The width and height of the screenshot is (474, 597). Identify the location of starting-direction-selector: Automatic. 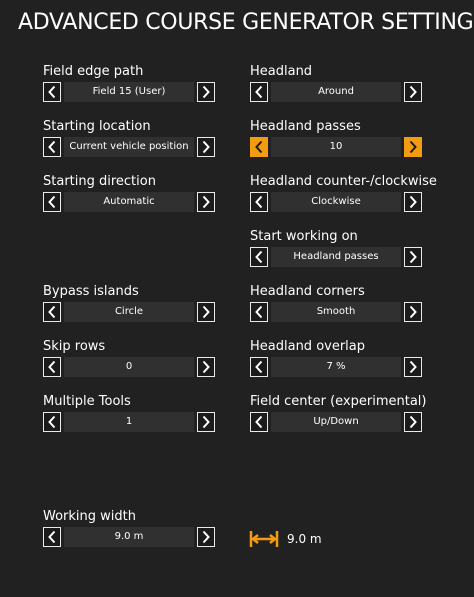
(129, 202).